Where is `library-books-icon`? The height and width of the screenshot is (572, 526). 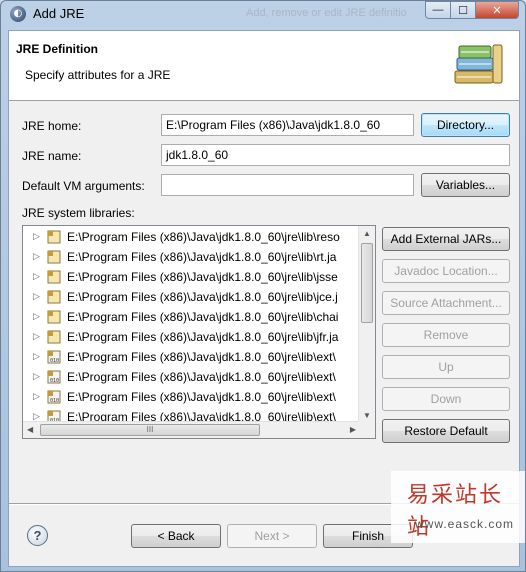 library-books-icon is located at coordinates (478, 64).